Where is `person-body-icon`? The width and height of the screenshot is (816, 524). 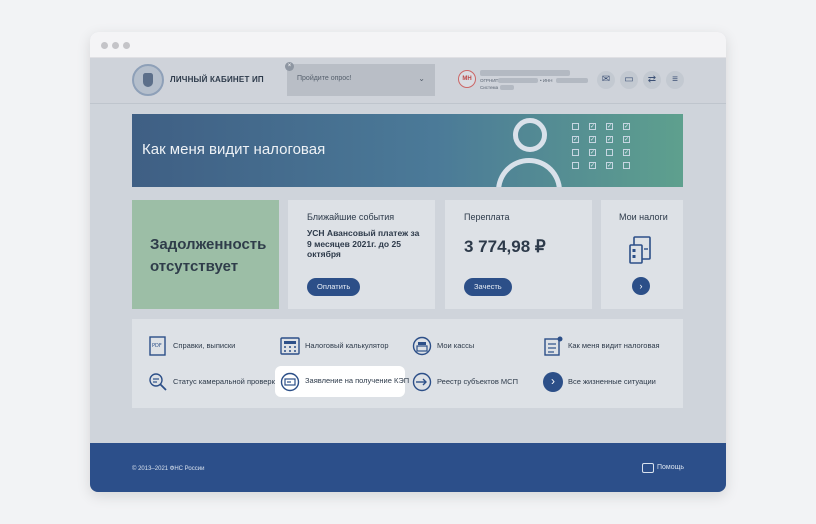 person-body-icon is located at coordinates (529, 172).